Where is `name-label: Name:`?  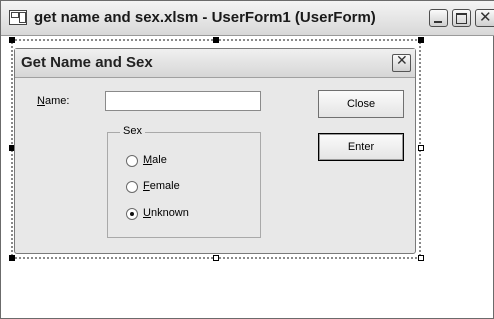 name-label: Name: is located at coordinates (53, 101).